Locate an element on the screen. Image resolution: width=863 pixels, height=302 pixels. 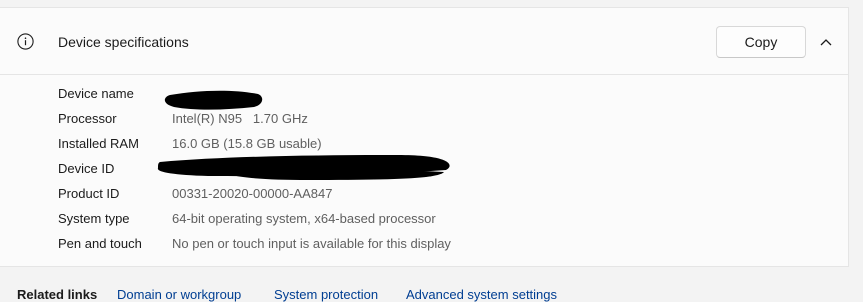
spec-label: Installed RAM is located at coordinates (98, 143).